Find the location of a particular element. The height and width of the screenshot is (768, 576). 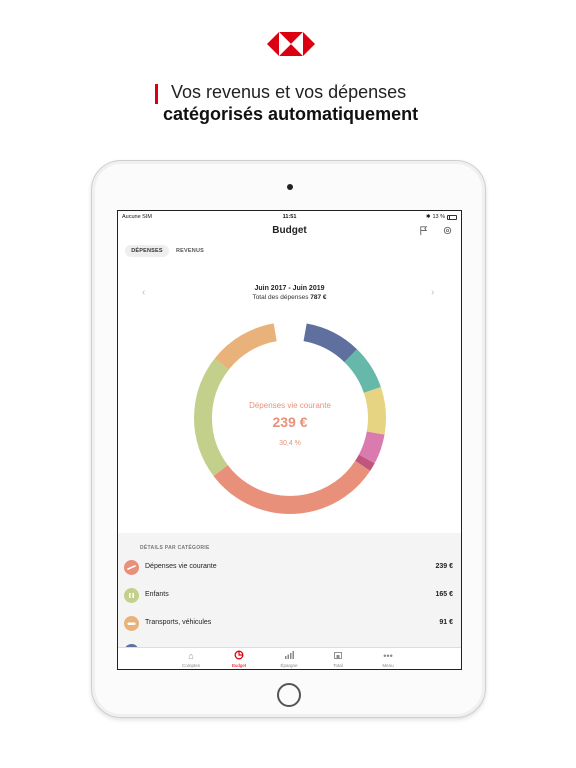

category-row: Dépenses vie courante 239 € is located at coordinates (289, 568).